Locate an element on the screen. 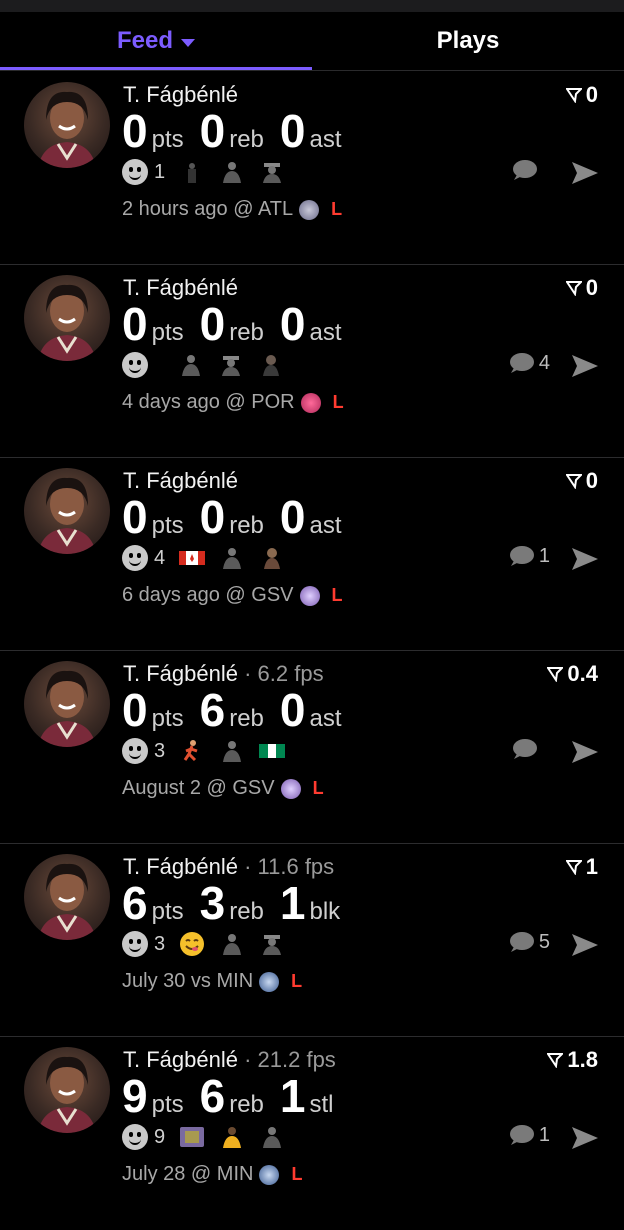 The image size is (624, 1230). comment-count: 1 is located at coordinates (544, 1134).